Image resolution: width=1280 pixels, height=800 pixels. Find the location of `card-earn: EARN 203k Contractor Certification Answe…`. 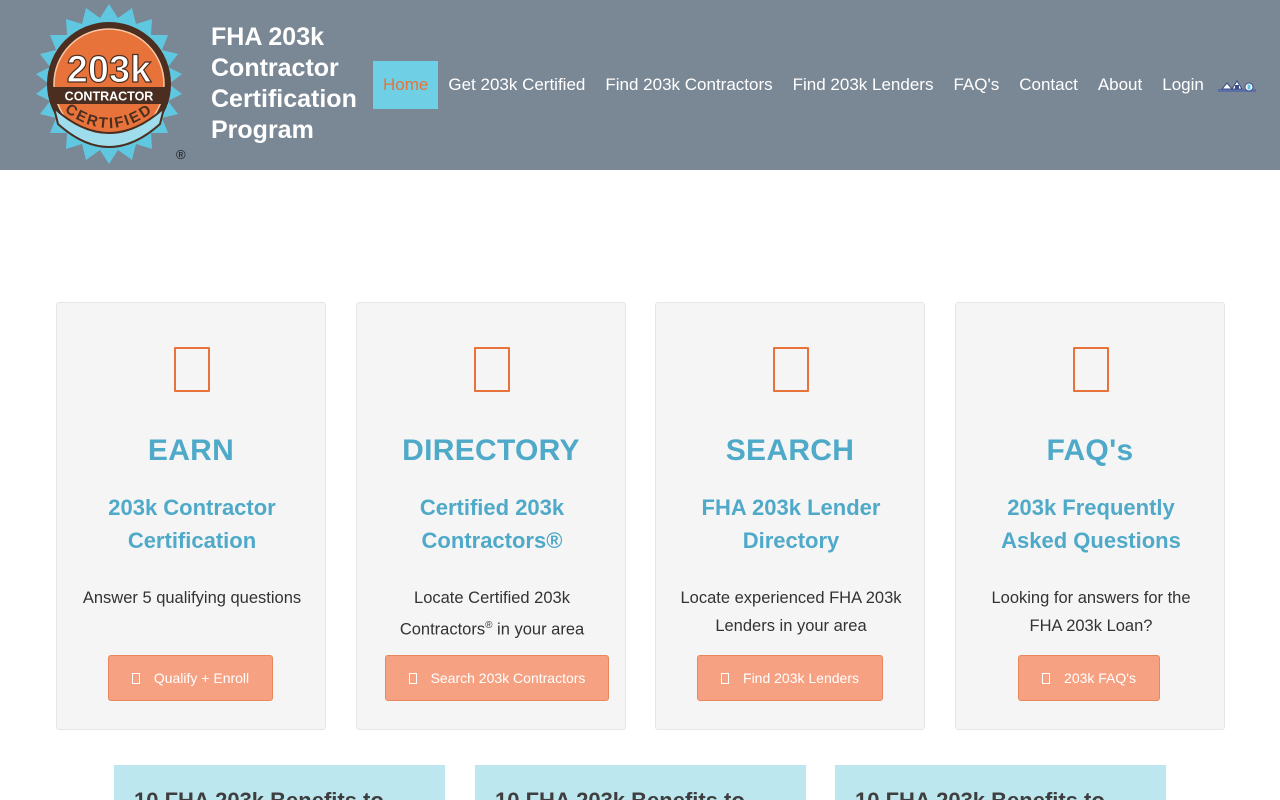

card-earn: EARN 203k Contractor Certification Answe… is located at coordinates (191, 516).